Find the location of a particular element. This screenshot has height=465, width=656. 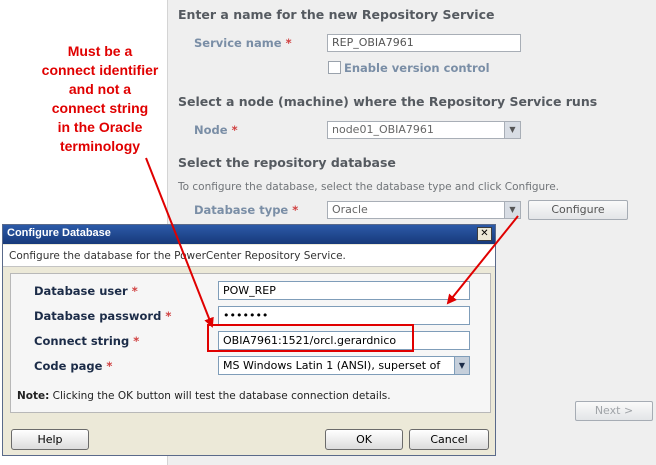

configure-button: Configure is located at coordinates (578, 210).